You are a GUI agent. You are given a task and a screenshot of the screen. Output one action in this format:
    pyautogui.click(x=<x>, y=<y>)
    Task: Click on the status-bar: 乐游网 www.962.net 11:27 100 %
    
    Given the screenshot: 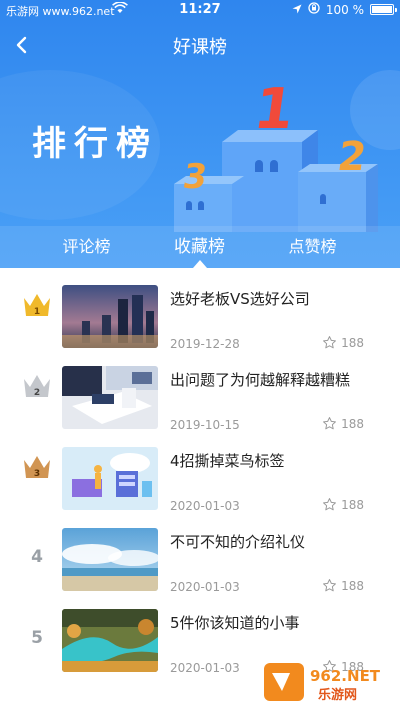 What is the action you would take?
    pyautogui.click(x=200, y=11)
    